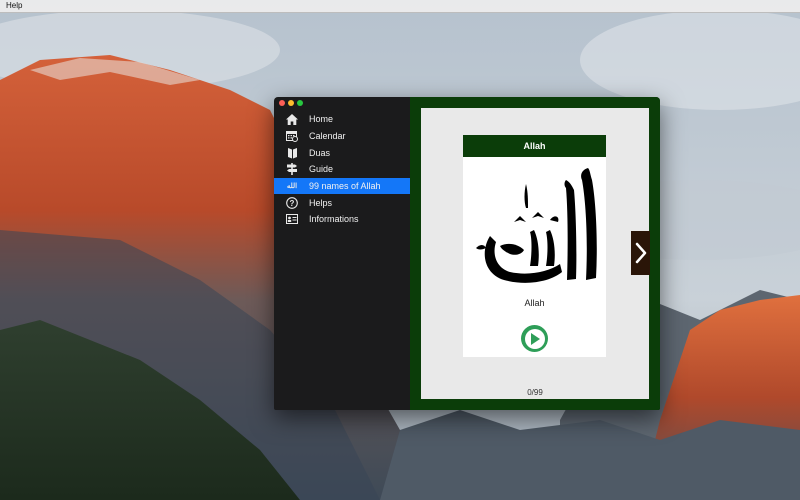 The image size is (800, 500). What do you see at coordinates (320, 152) in the screenshot?
I see `sidebar-item-label: Duas` at bounding box center [320, 152].